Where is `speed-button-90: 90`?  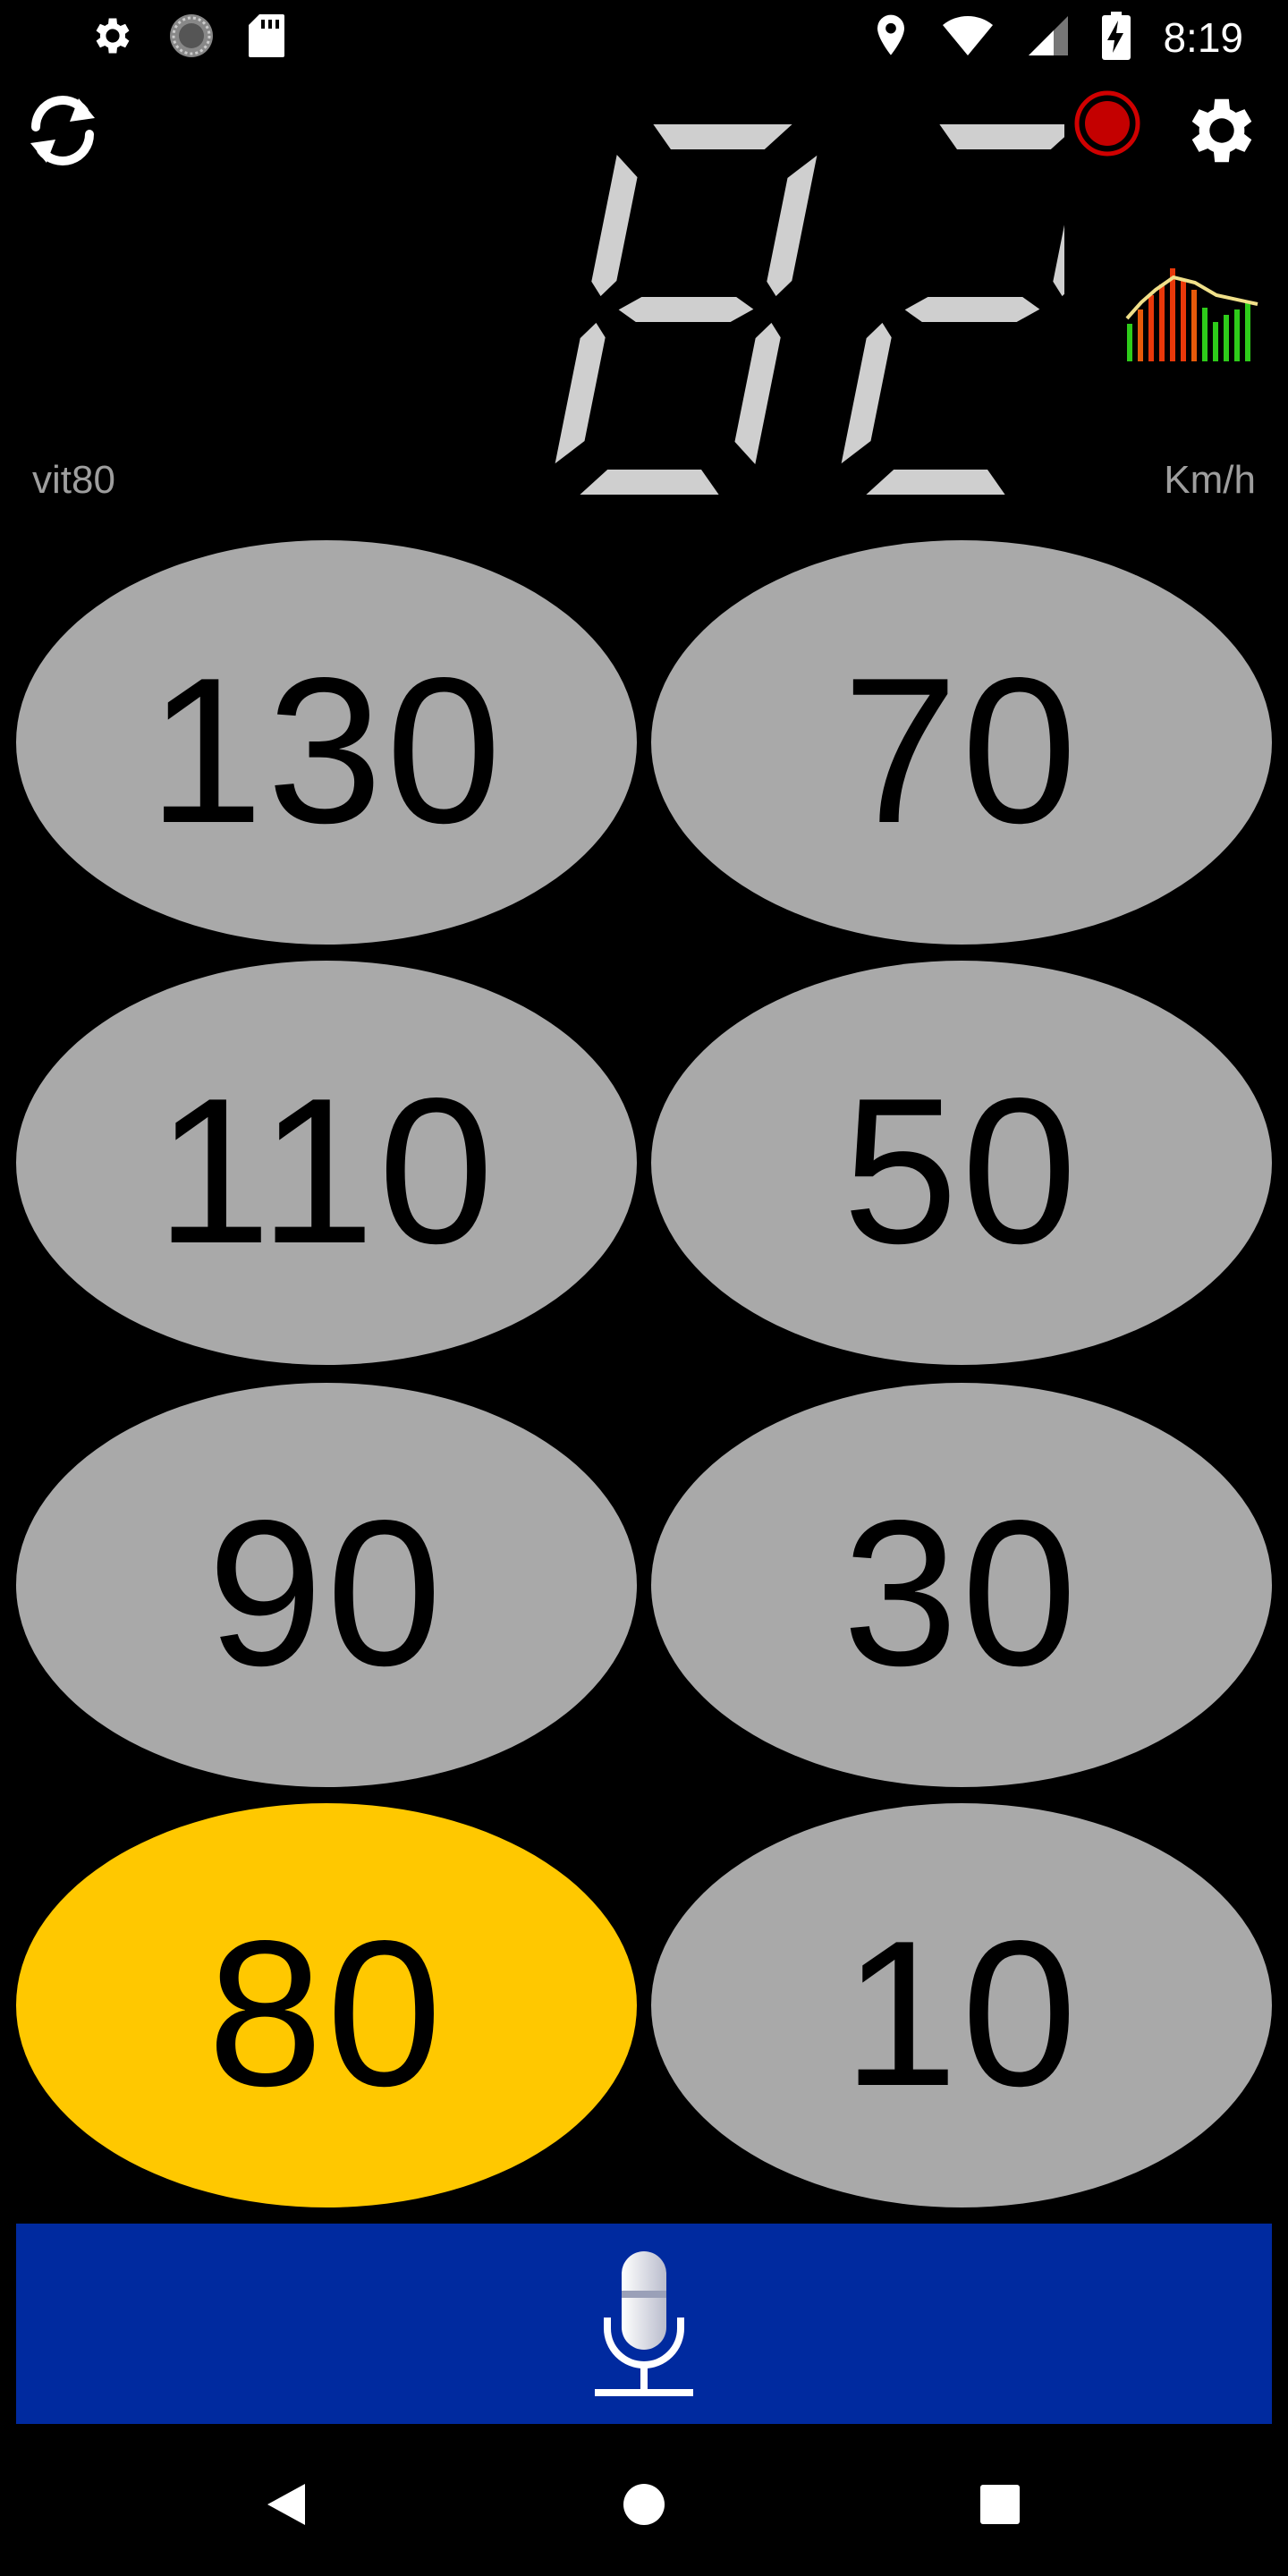
speed-button-90: 90 is located at coordinates (326, 1585).